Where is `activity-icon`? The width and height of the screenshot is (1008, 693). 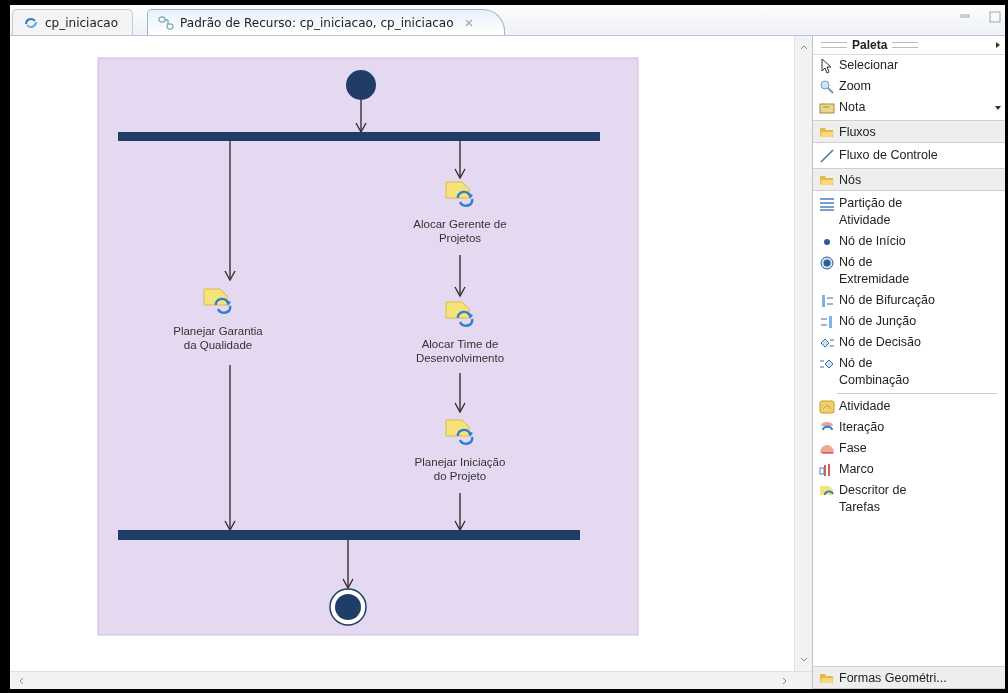 activity-icon is located at coordinates (827, 407).